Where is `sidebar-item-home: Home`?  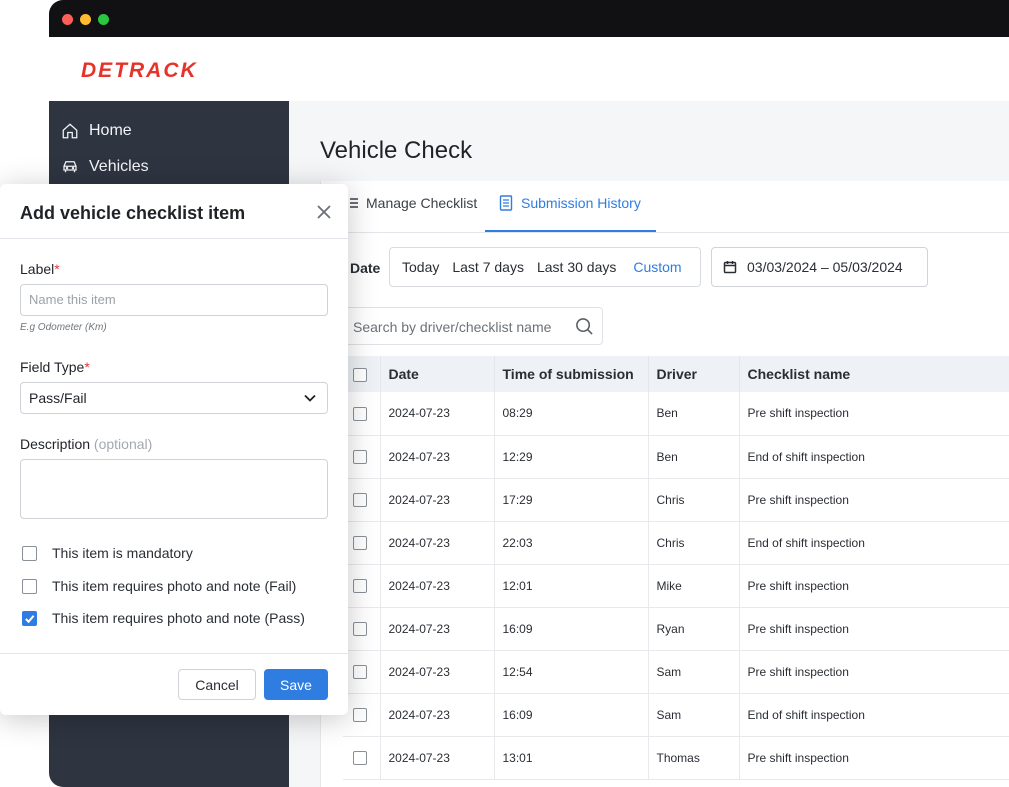
sidebar-item-home: Home is located at coordinates (96, 131).